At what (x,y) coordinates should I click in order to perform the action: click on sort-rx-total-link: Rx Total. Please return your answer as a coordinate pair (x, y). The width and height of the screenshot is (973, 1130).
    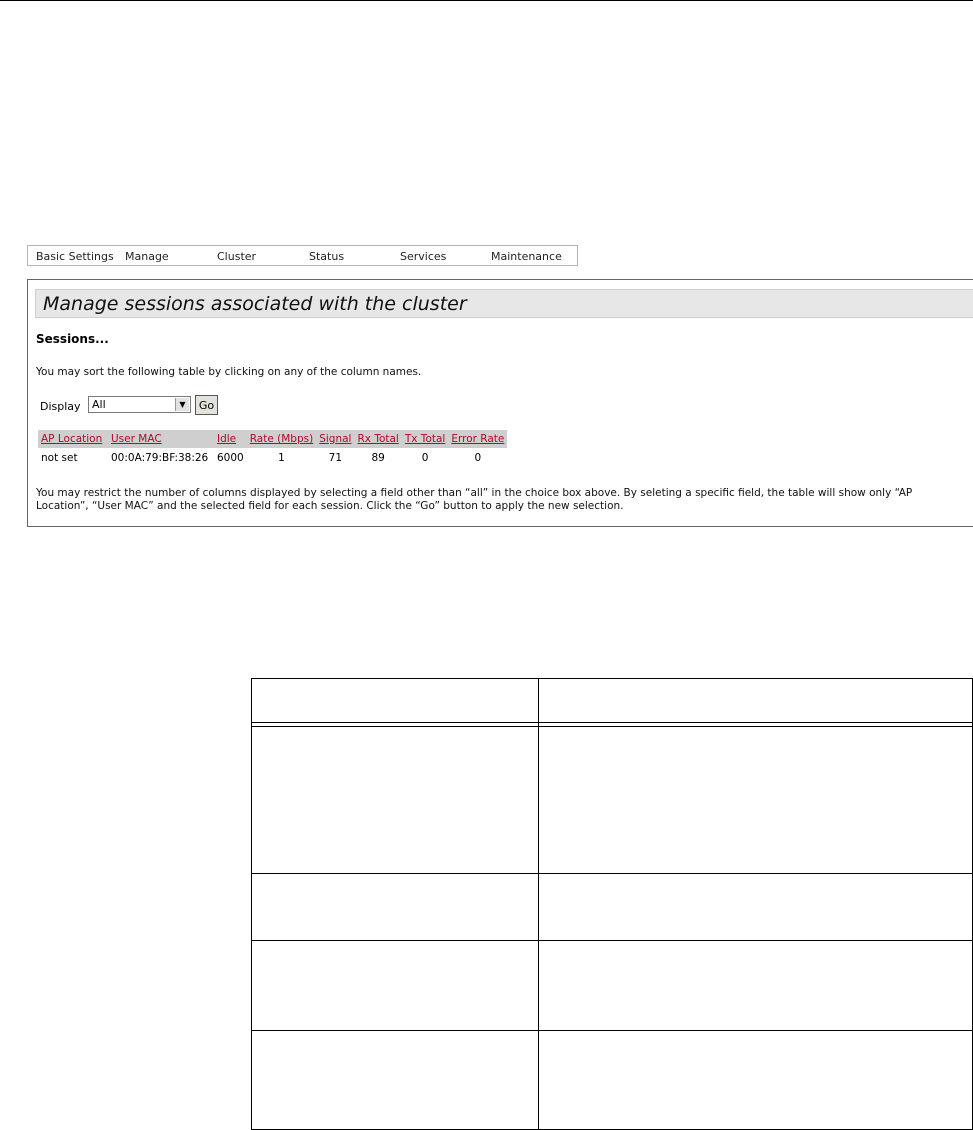
    Looking at the image, I should click on (377, 439).